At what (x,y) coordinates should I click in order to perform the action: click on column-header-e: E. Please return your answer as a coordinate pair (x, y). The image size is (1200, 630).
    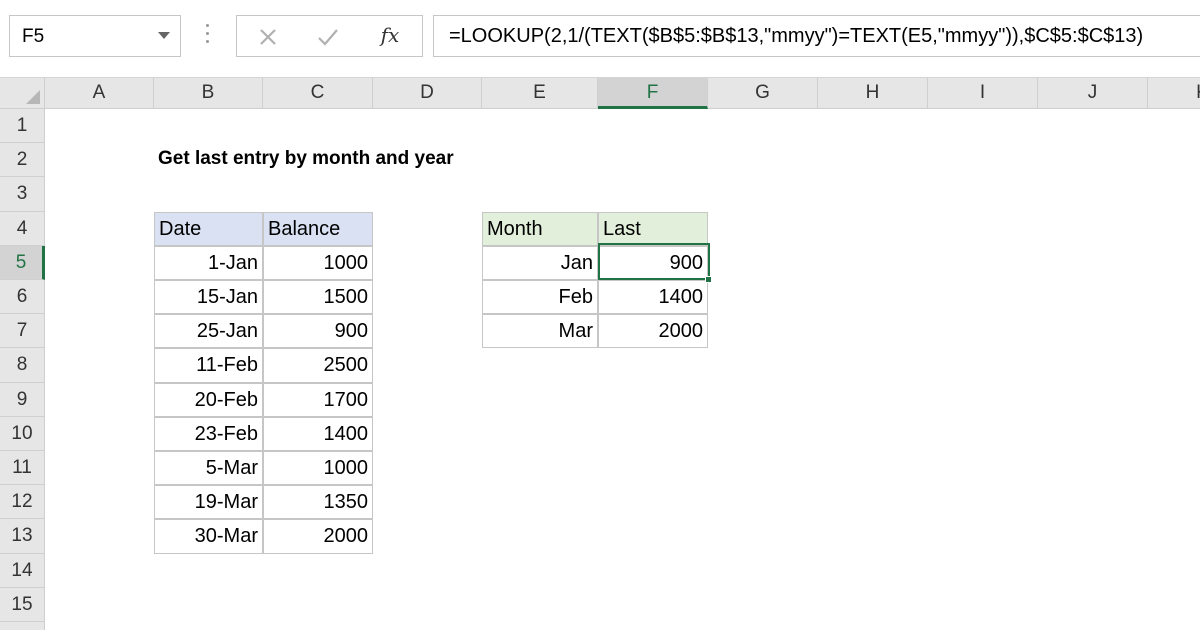
    Looking at the image, I should click on (540, 93).